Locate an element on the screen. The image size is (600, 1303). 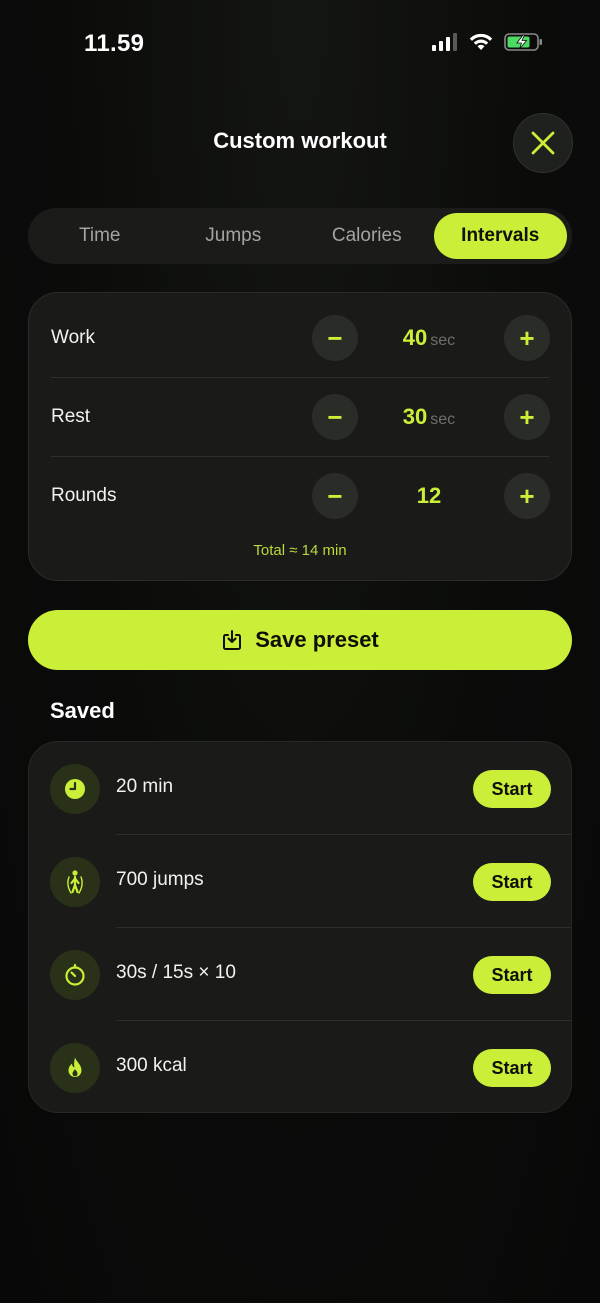
rounds-value: 12 is located at coordinates (429, 496).